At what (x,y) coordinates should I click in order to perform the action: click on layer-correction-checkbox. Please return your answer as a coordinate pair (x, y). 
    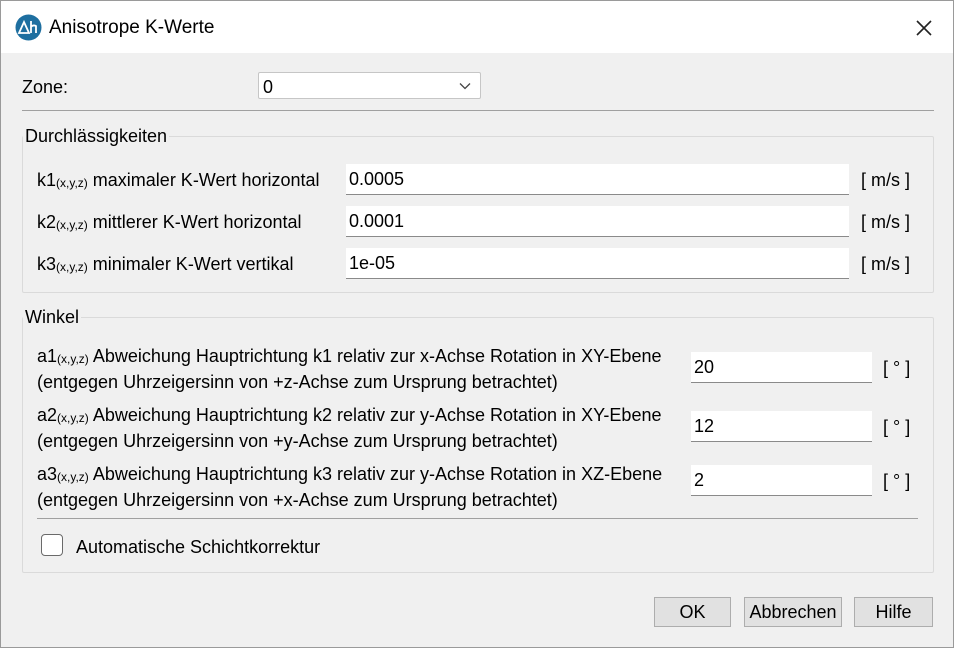
    Looking at the image, I should click on (52, 545).